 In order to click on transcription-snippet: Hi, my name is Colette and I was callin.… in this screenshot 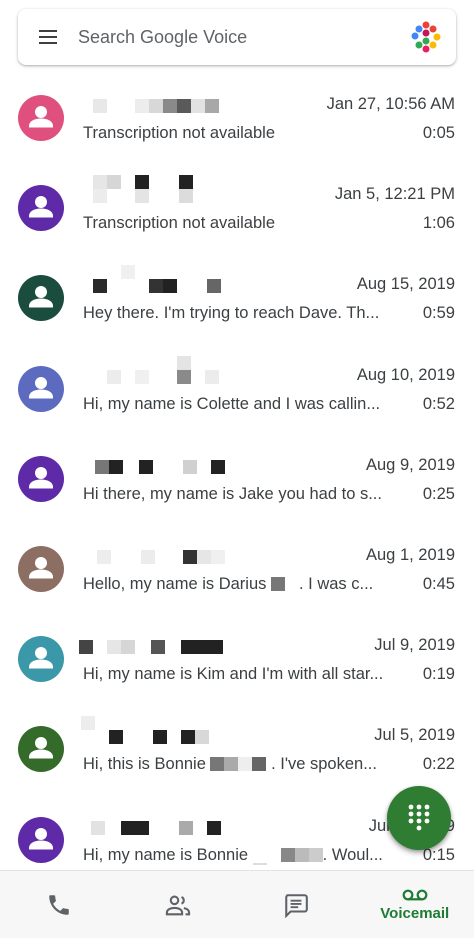, I will do `click(232, 403)`.